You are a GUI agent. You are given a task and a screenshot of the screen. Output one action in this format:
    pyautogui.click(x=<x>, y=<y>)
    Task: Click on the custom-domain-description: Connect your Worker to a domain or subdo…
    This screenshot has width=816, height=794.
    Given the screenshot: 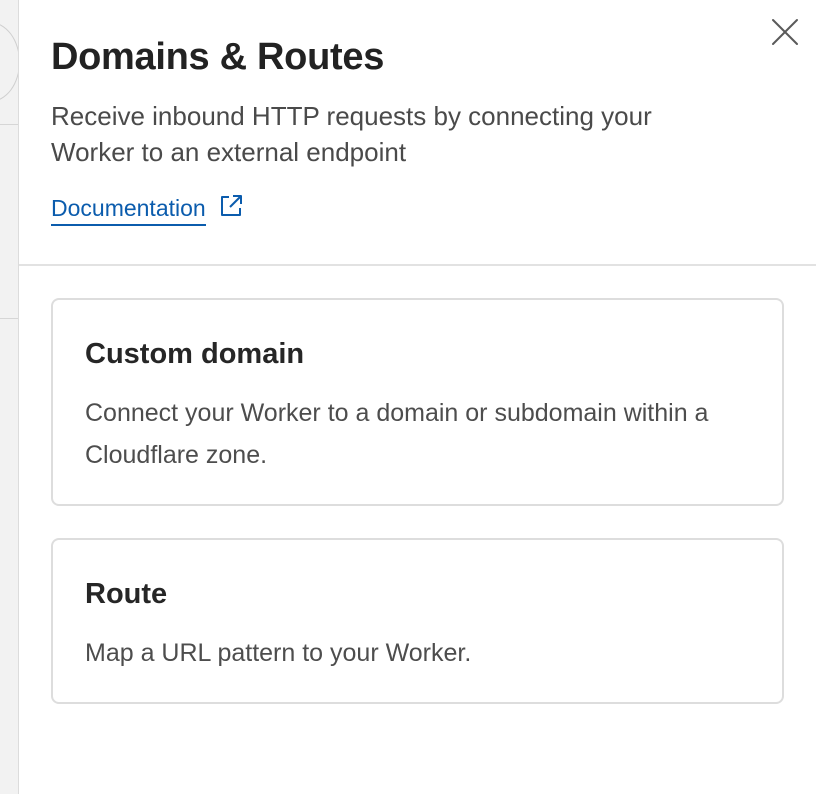 What is the action you would take?
    pyautogui.click(x=397, y=434)
    